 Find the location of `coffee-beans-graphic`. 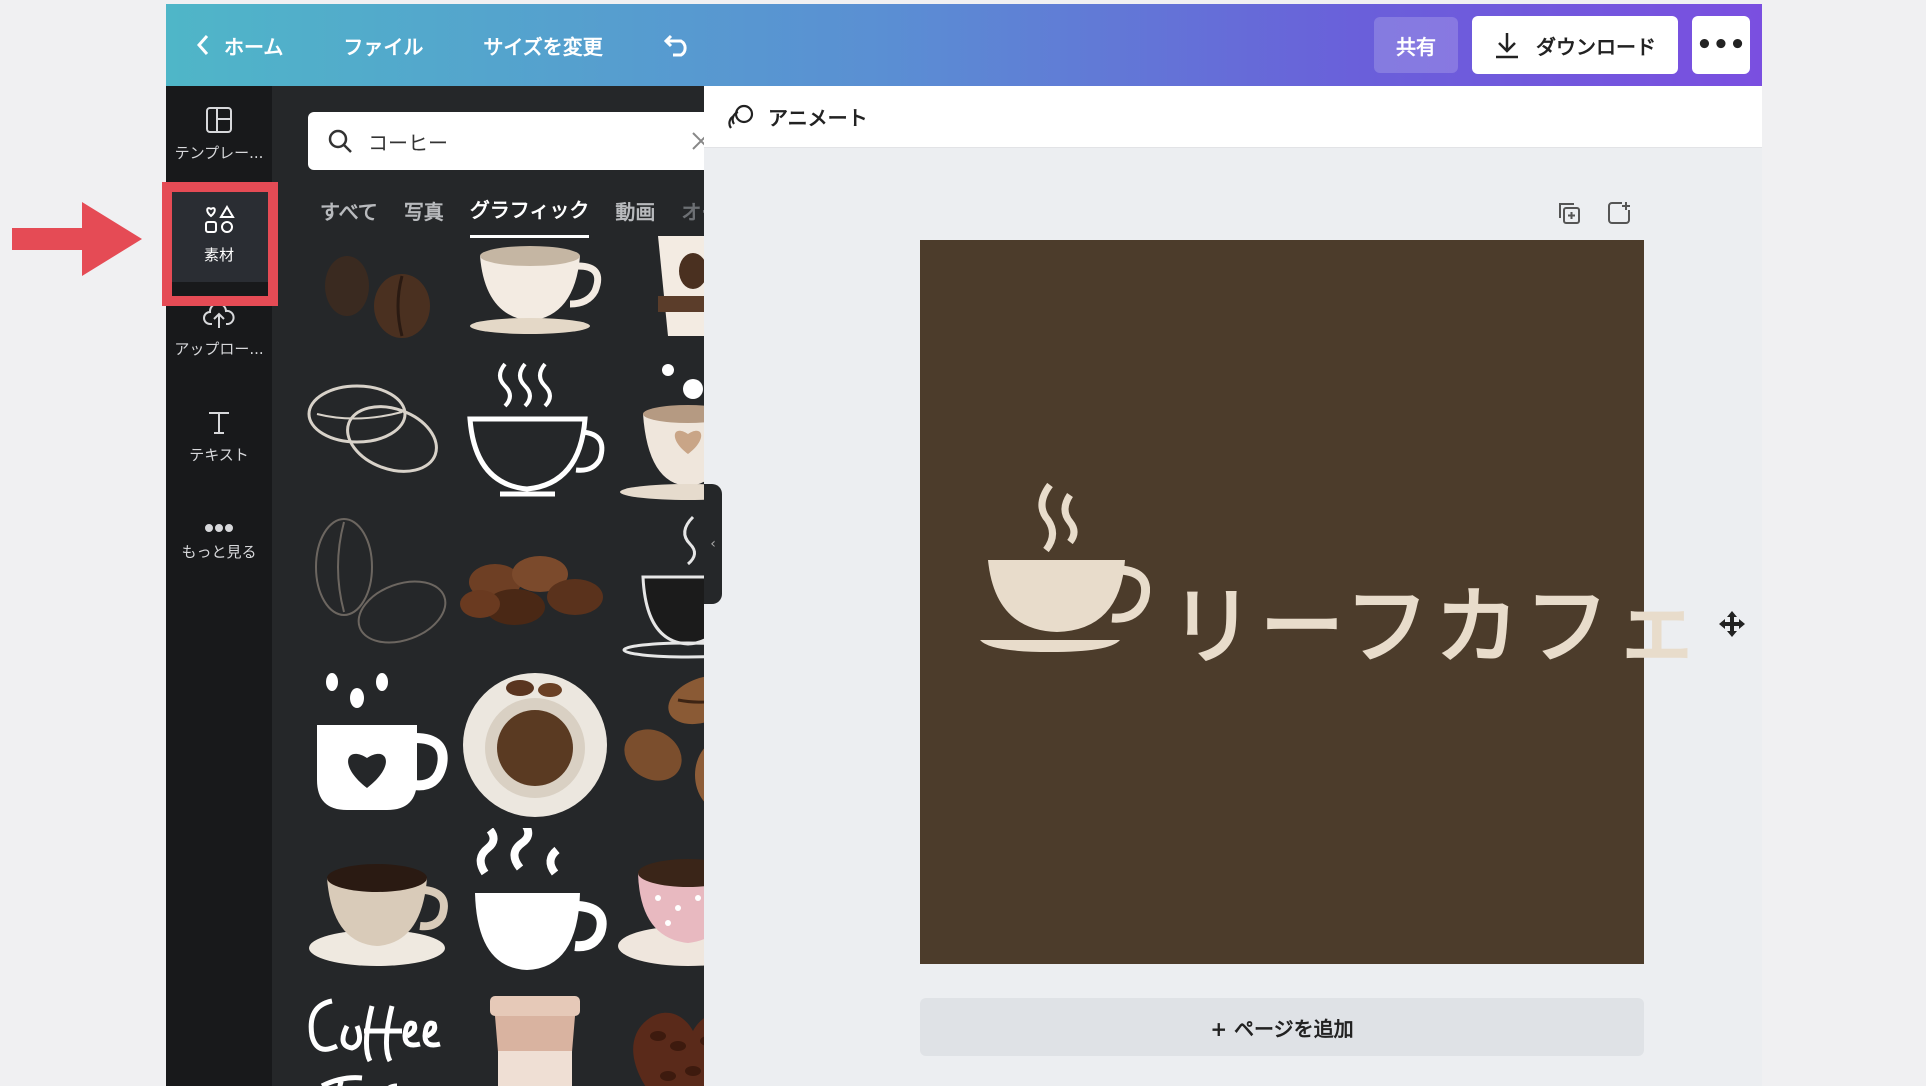

coffee-beans-graphic is located at coordinates (377, 291).